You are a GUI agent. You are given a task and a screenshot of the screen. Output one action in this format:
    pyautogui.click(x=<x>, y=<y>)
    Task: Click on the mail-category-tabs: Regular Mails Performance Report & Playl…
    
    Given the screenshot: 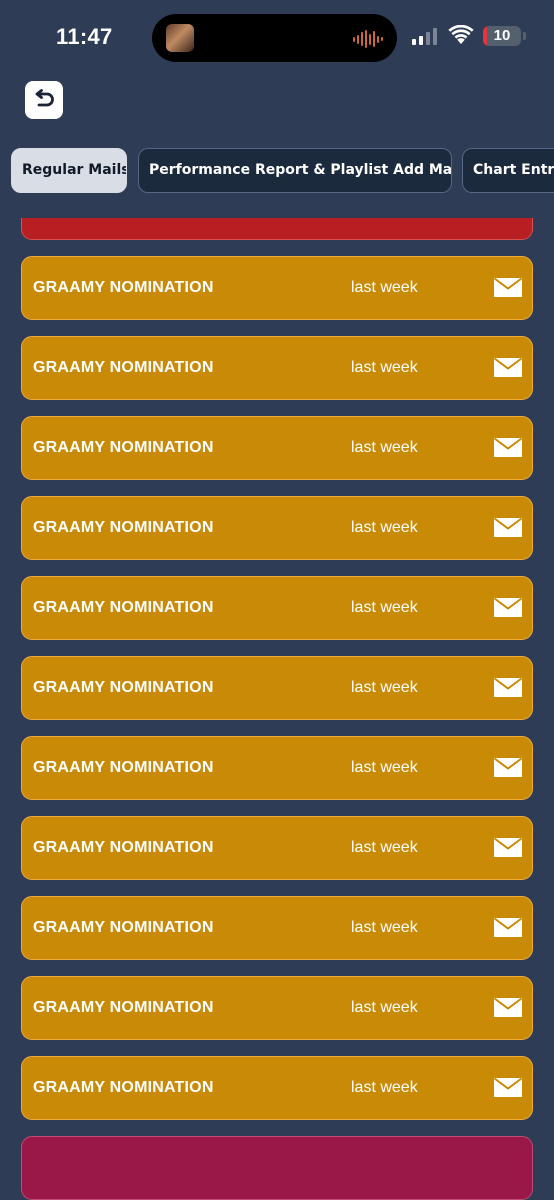 What is the action you would take?
    pyautogui.click(x=277, y=171)
    